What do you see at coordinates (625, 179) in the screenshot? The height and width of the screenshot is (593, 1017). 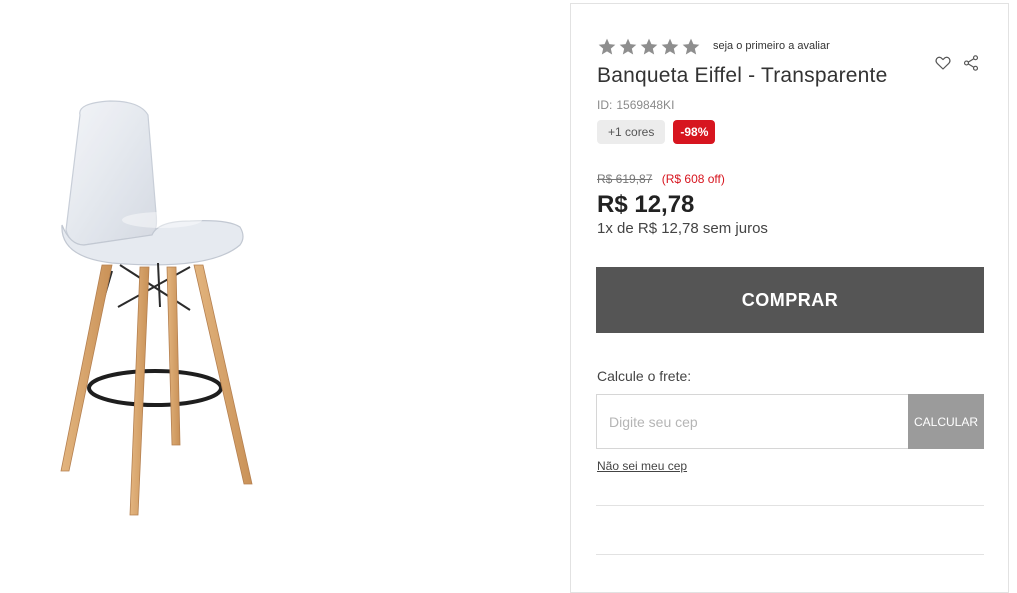 I see `old-price: R$ 619,87` at bounding box center [625, 179].